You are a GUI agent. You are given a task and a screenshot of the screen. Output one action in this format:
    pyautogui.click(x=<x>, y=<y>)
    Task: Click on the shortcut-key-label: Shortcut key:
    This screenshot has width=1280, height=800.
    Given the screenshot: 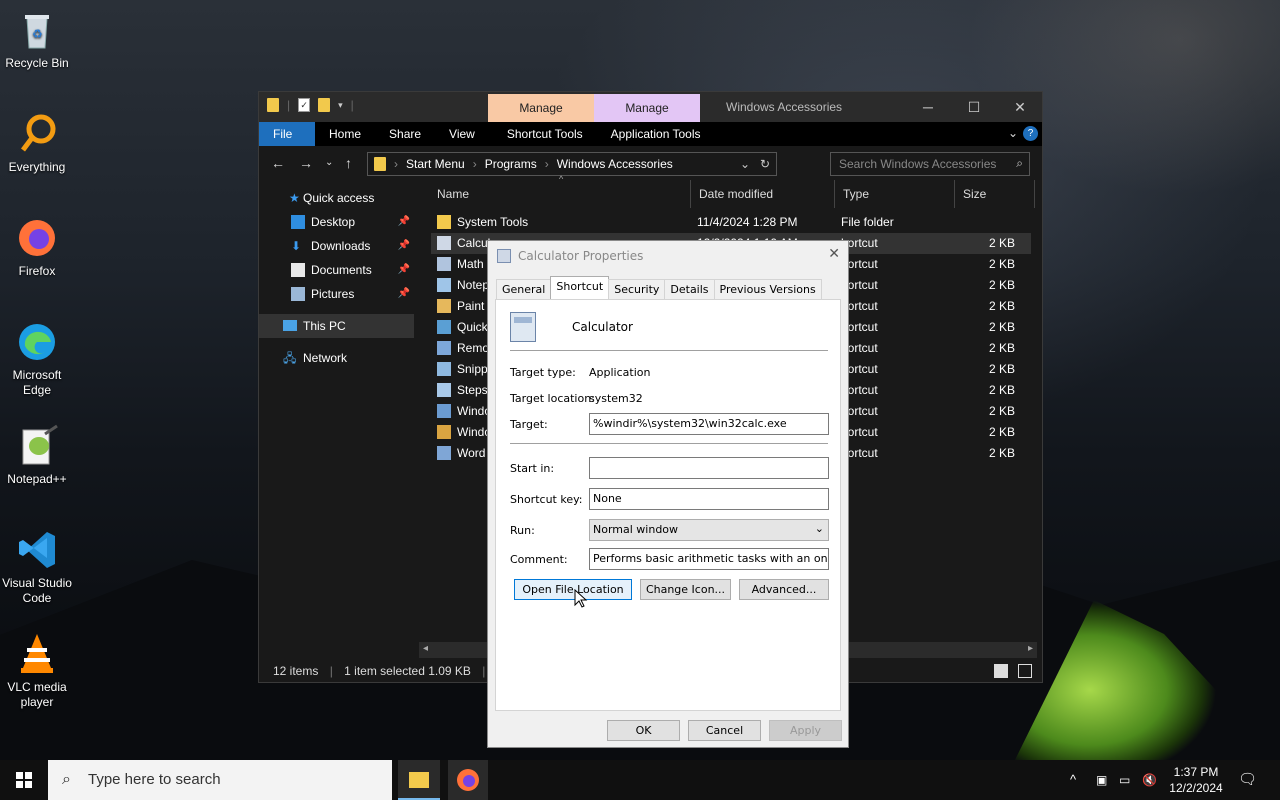 What is the action you would take?
    pyautogui.click(x=546, y=499)
    